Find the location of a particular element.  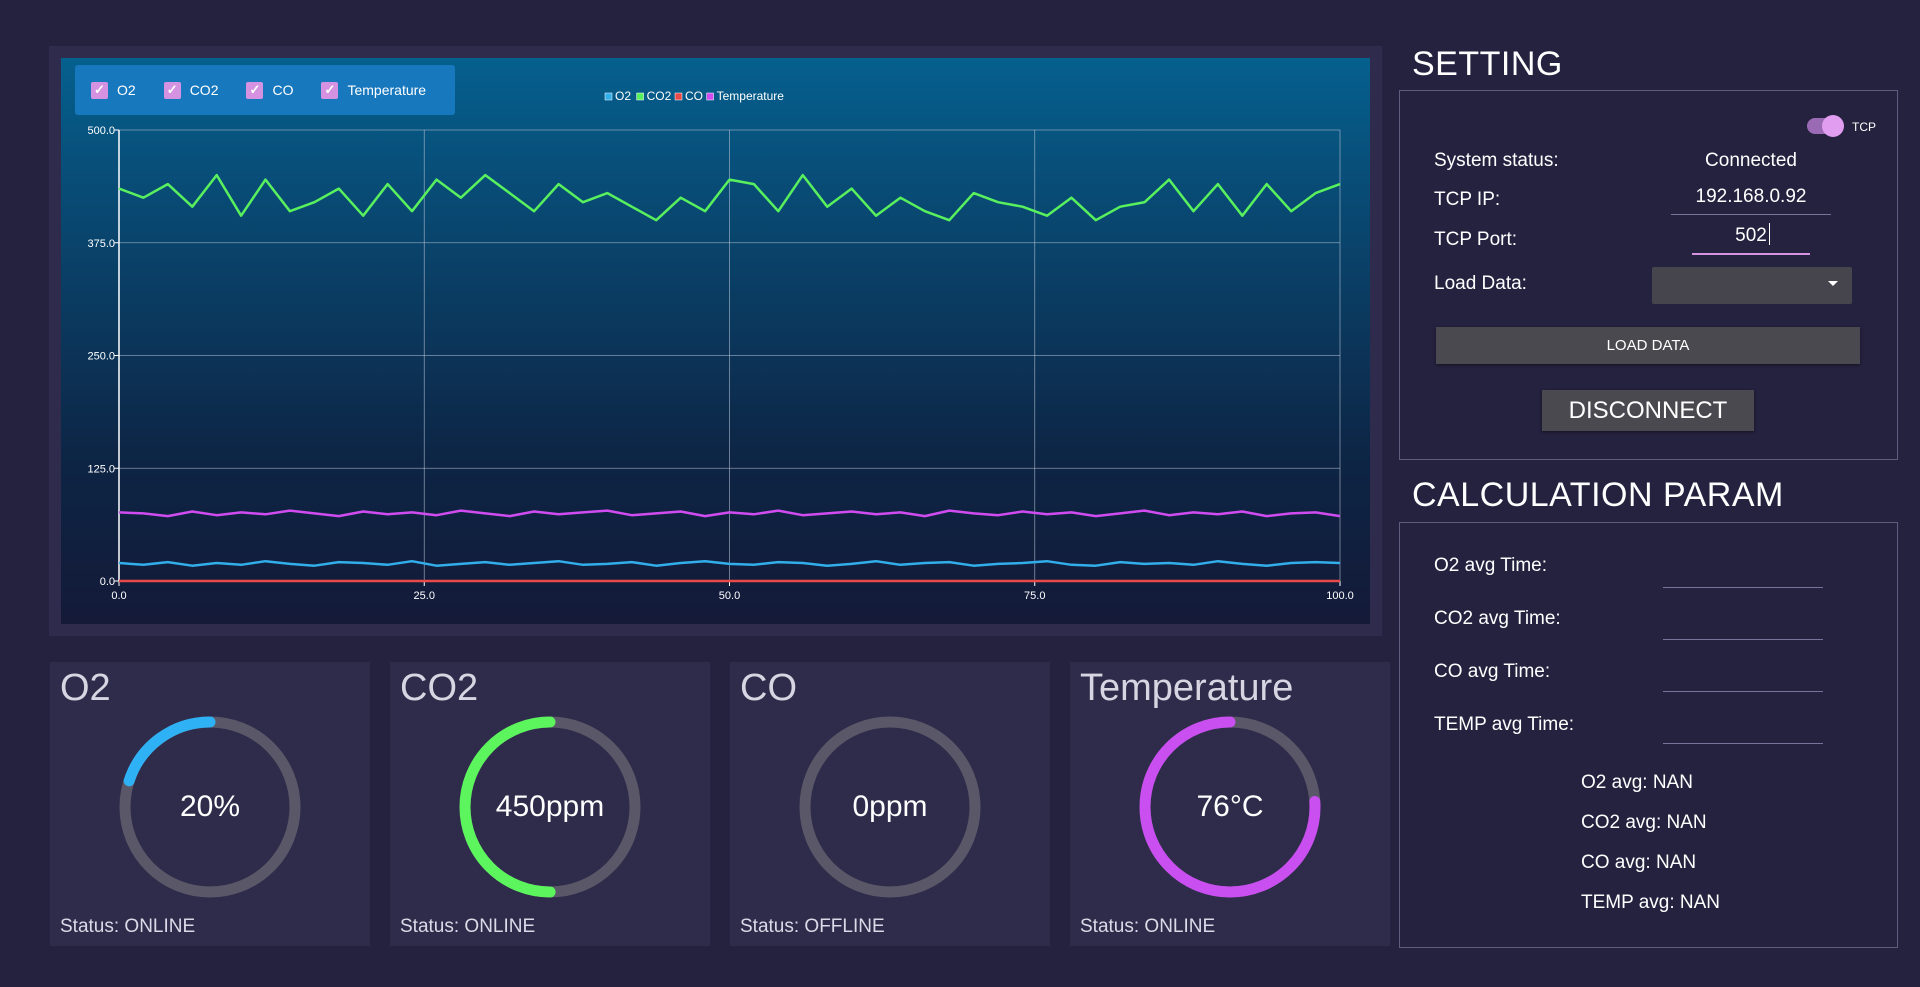

switch-knob is located at coordinates (1833, 126).